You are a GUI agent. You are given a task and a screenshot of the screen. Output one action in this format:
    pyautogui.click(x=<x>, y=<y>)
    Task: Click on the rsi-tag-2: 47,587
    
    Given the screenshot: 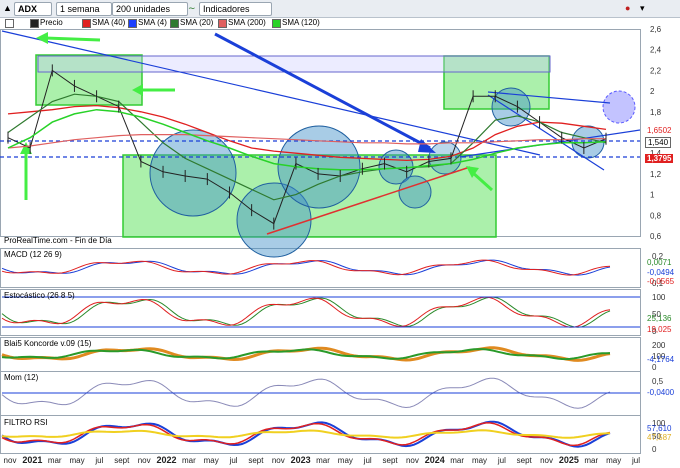 What is the action you would take?
    pyautogui.click(x=659, y=437)
    